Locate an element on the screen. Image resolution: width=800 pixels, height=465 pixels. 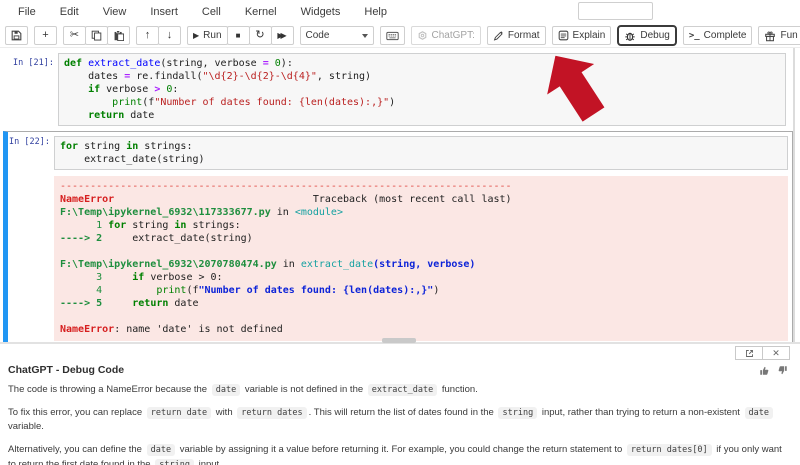
complete-button: >_ Complete is located at coordinates (717, 35).